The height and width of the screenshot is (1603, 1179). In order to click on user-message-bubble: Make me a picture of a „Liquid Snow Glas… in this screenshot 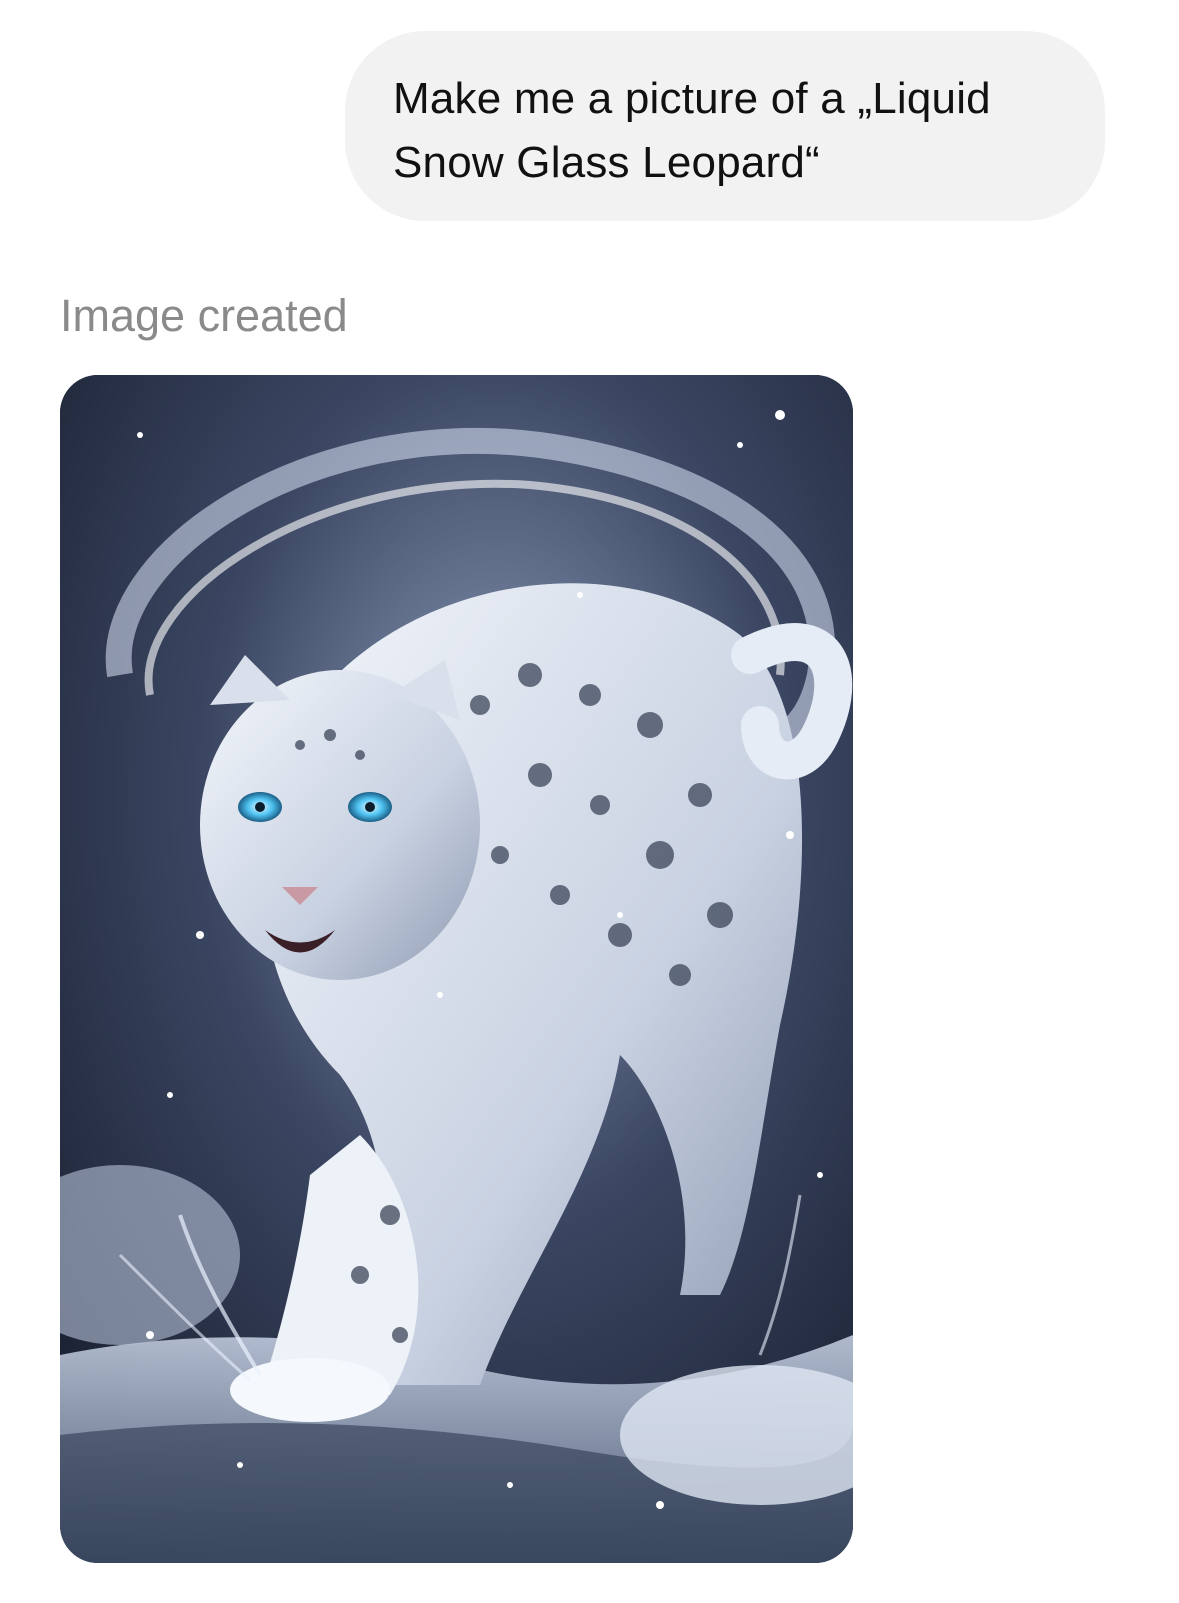, I will do `click(725, 126)`.